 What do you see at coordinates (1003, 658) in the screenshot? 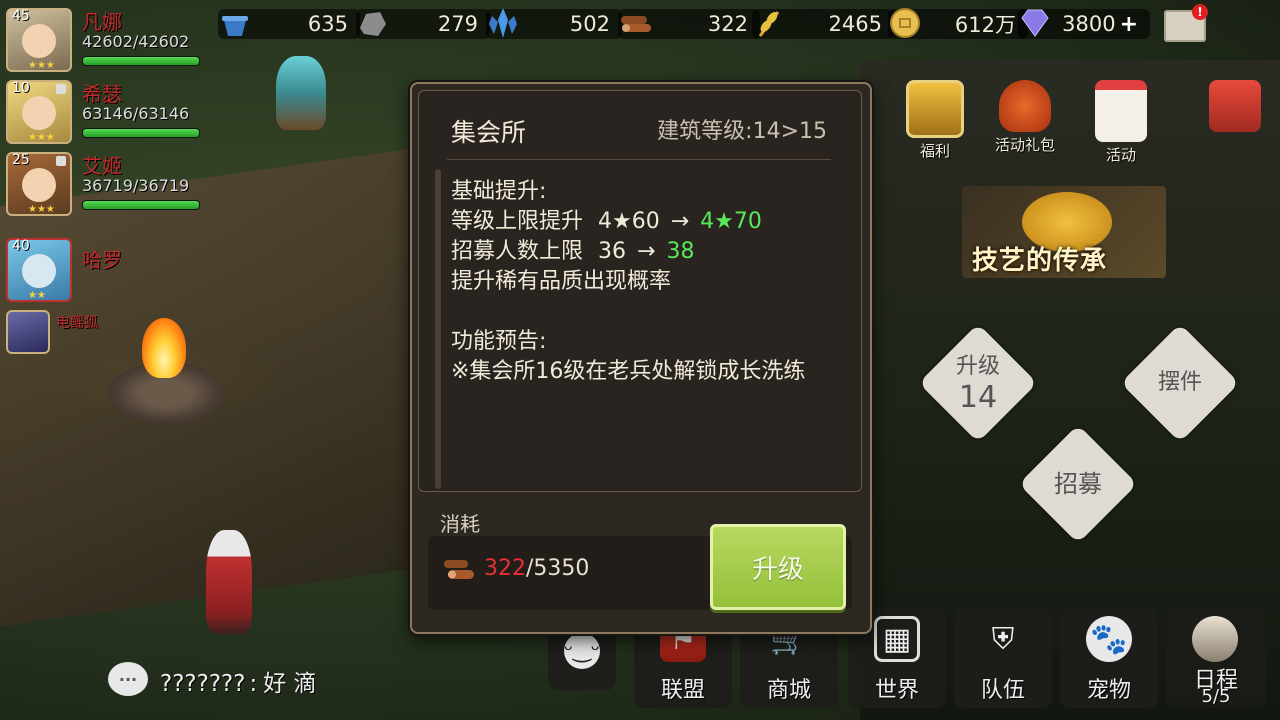
I see `nav-team: ⛨ 队伍` at bounding box center [1003, 658].